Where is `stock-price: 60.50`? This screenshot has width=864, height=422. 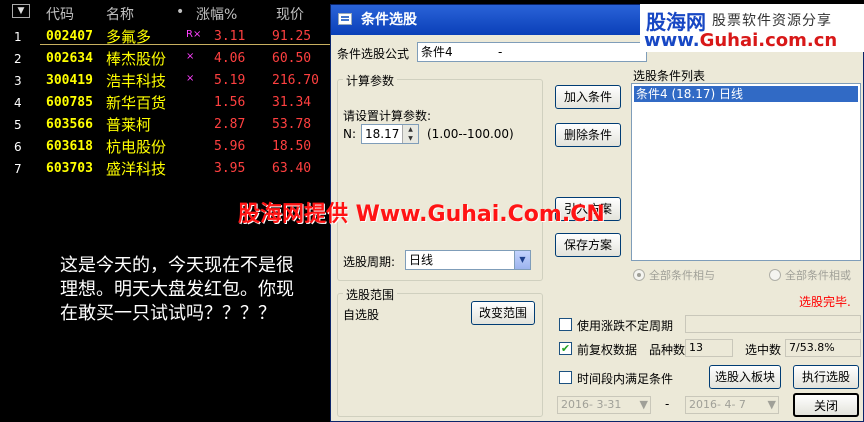 stock-price: 60.50 is located at coordinates (292, 58).